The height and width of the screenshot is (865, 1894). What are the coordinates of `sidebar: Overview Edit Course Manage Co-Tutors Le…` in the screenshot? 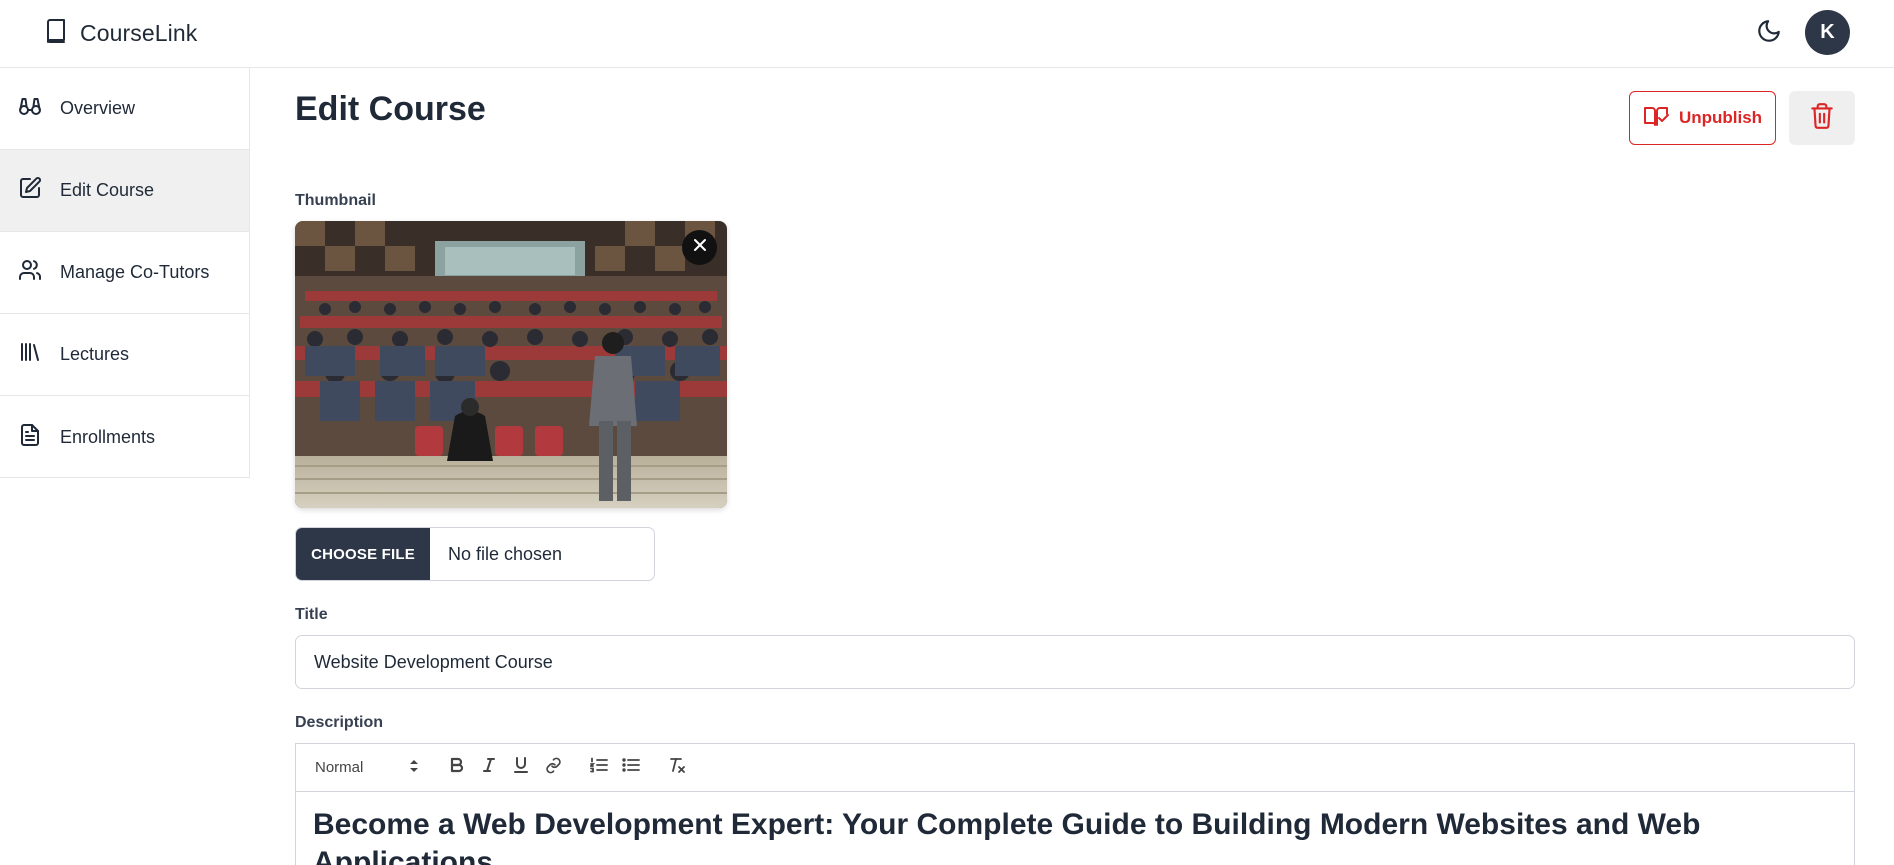 It's located at (125, 273).